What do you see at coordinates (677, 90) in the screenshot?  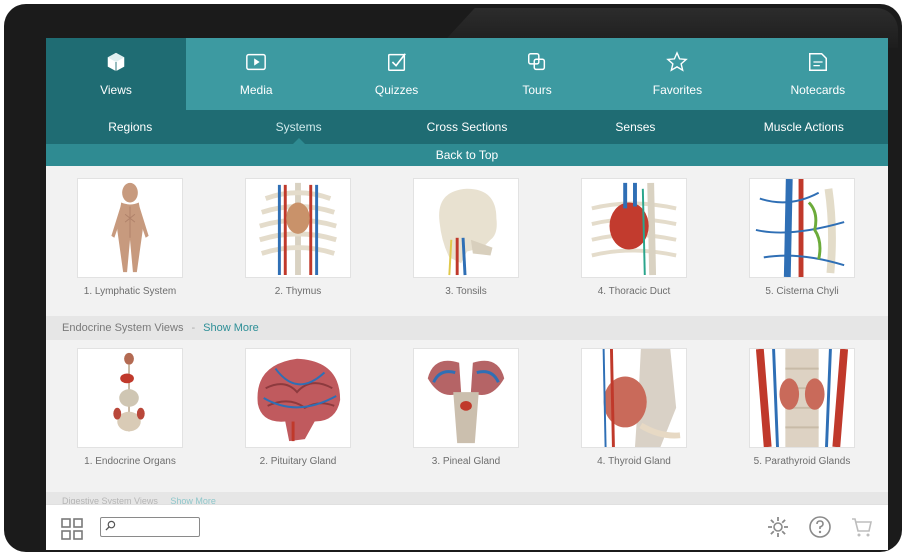 I see `tab-label: Favorites` at bounding box center [677, 90].